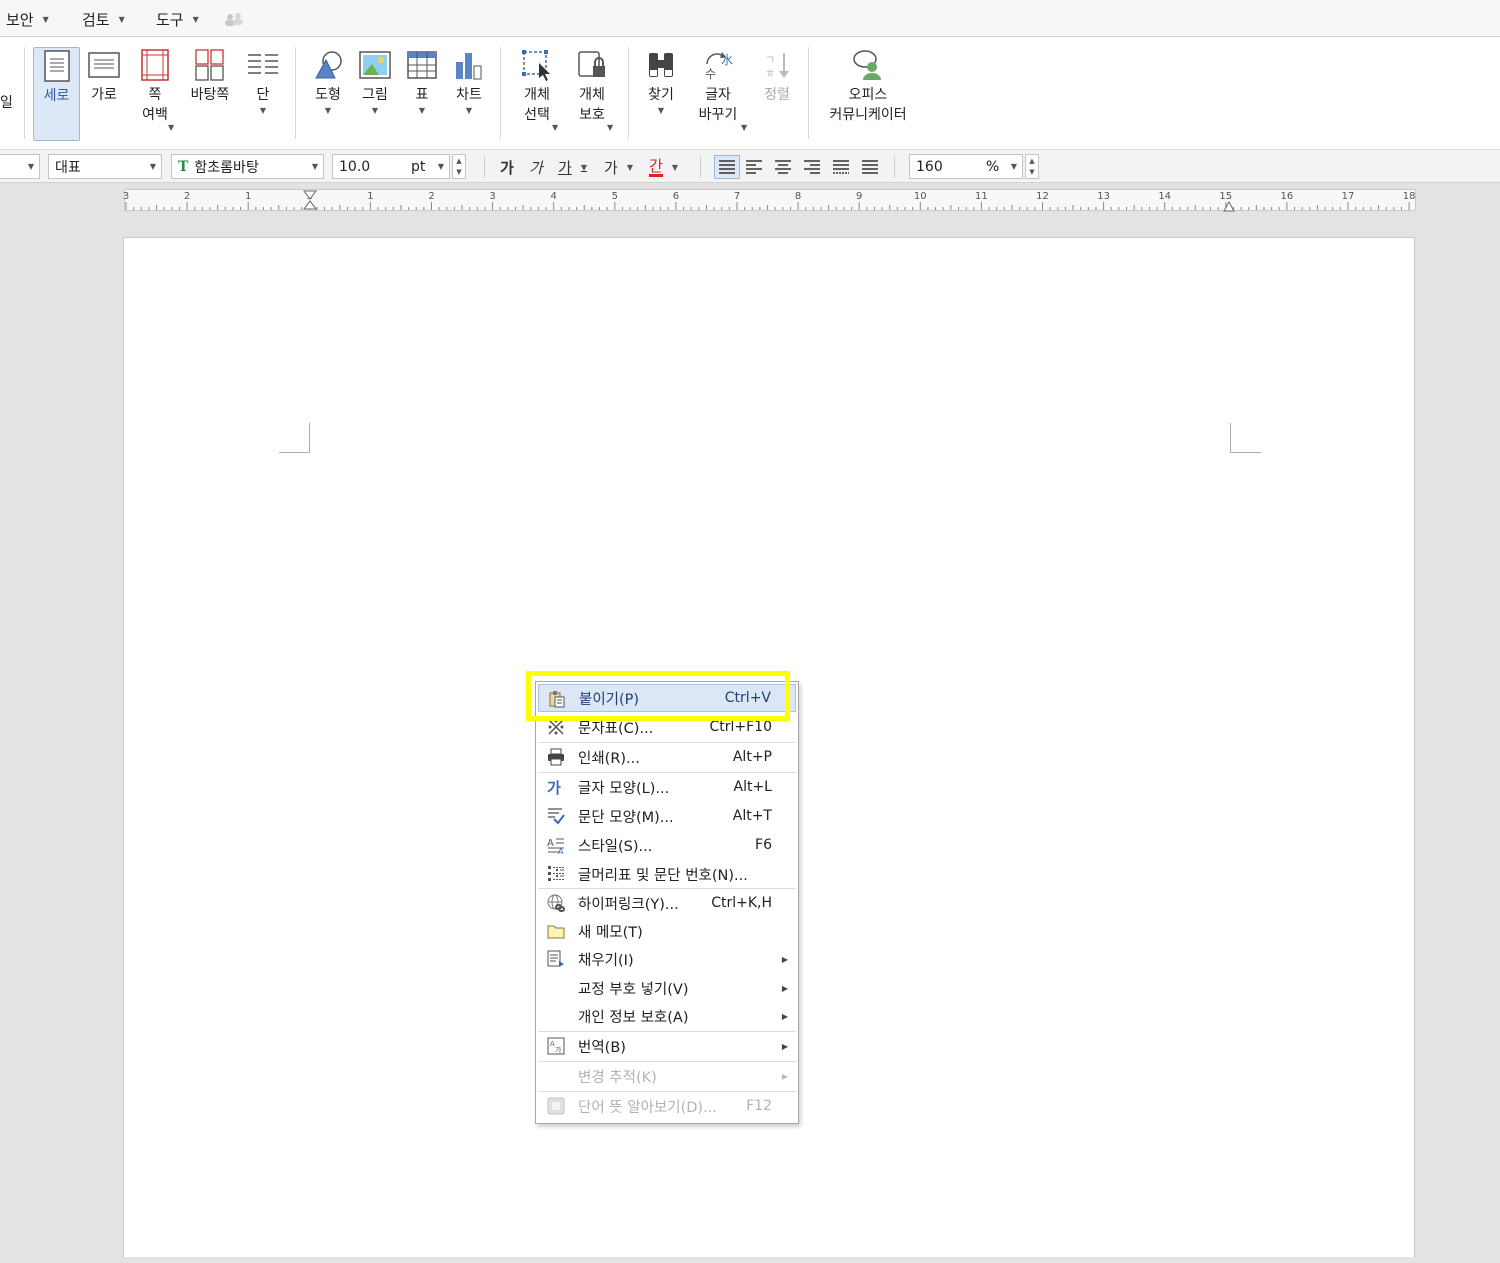 The height and width of the screenshot is (1263, 1500). Describe the element at coordinates (187, 196) in the screenshot. I see `ruler-number: 2` at that location.